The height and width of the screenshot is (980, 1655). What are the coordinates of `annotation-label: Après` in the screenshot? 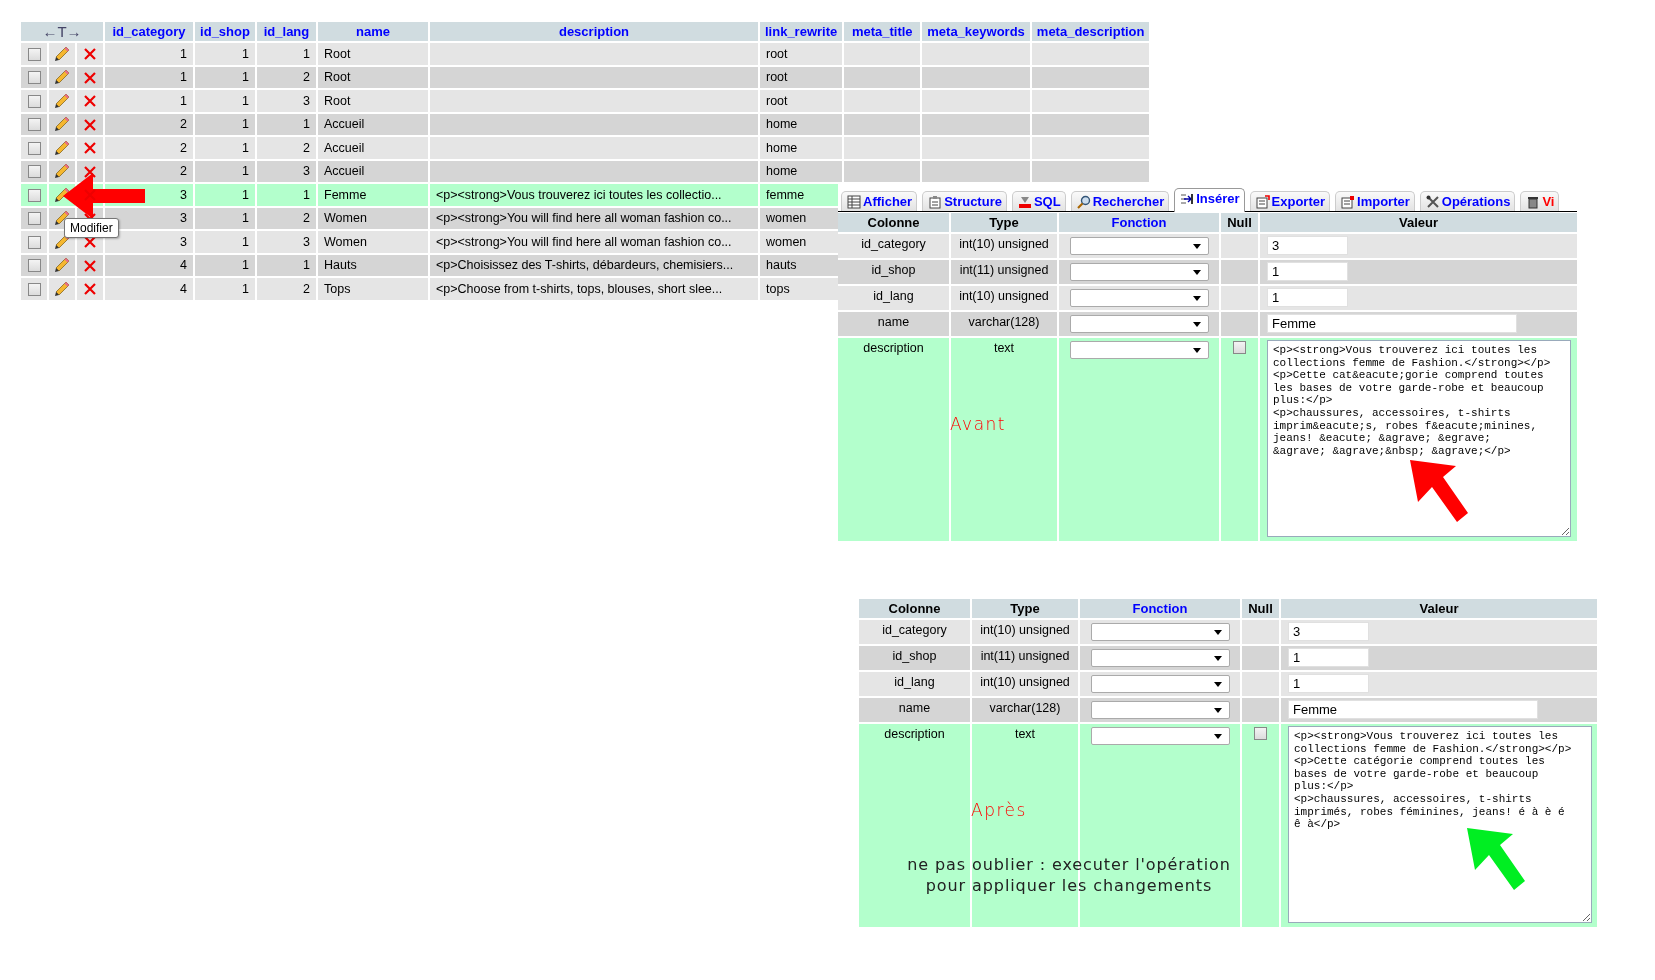 It's located at (999, 810).